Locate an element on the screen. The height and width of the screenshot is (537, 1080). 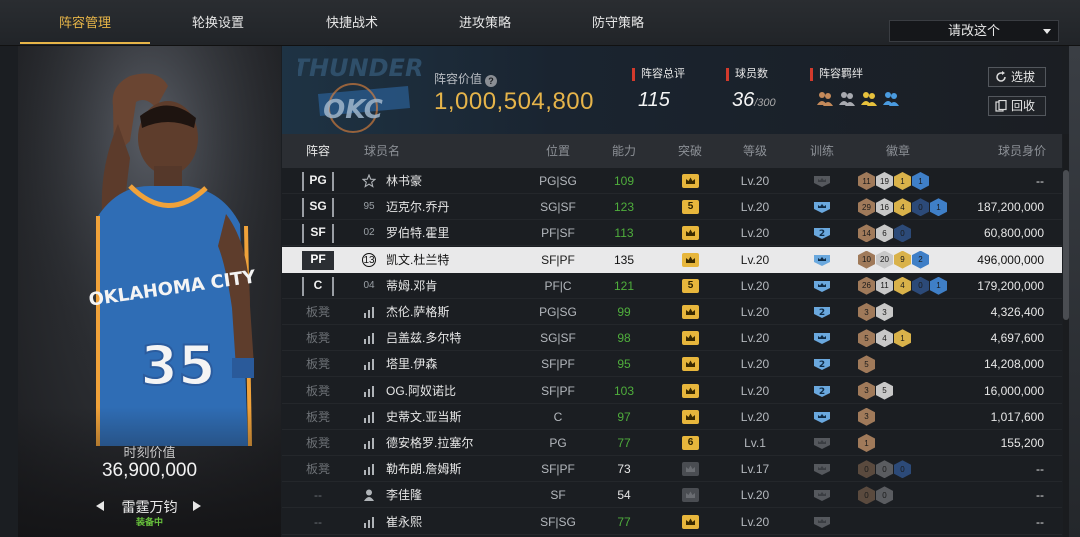
player-level: Lv.17 is located at coordinates (755, 469).